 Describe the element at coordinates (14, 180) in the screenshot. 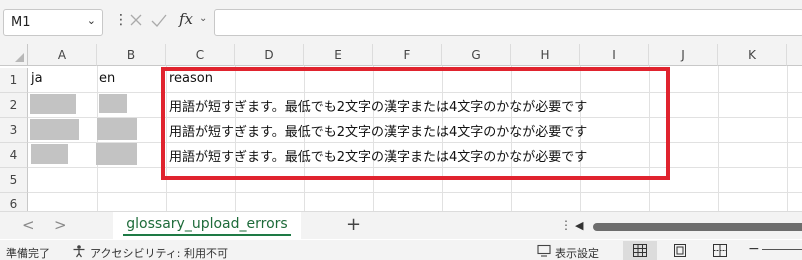

I see `row-header: 5` at that location.